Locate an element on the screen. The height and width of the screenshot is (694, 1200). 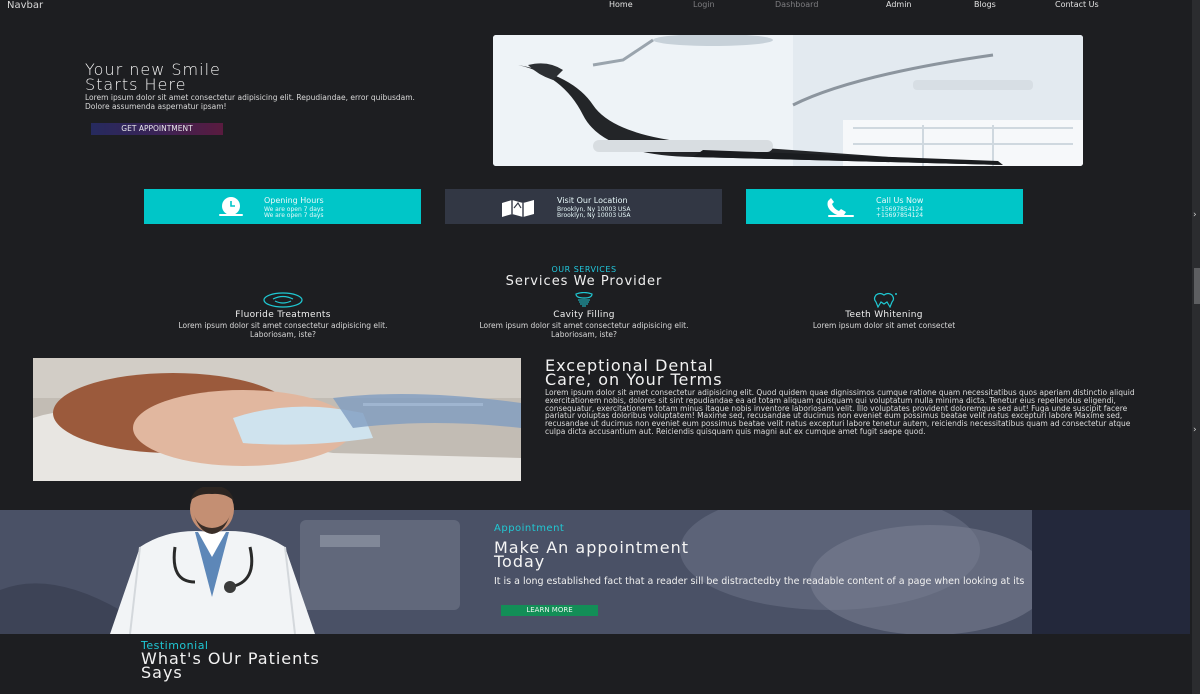
testimonial-title-line1: What's OUr Patients is located at coordinates (230, 658).